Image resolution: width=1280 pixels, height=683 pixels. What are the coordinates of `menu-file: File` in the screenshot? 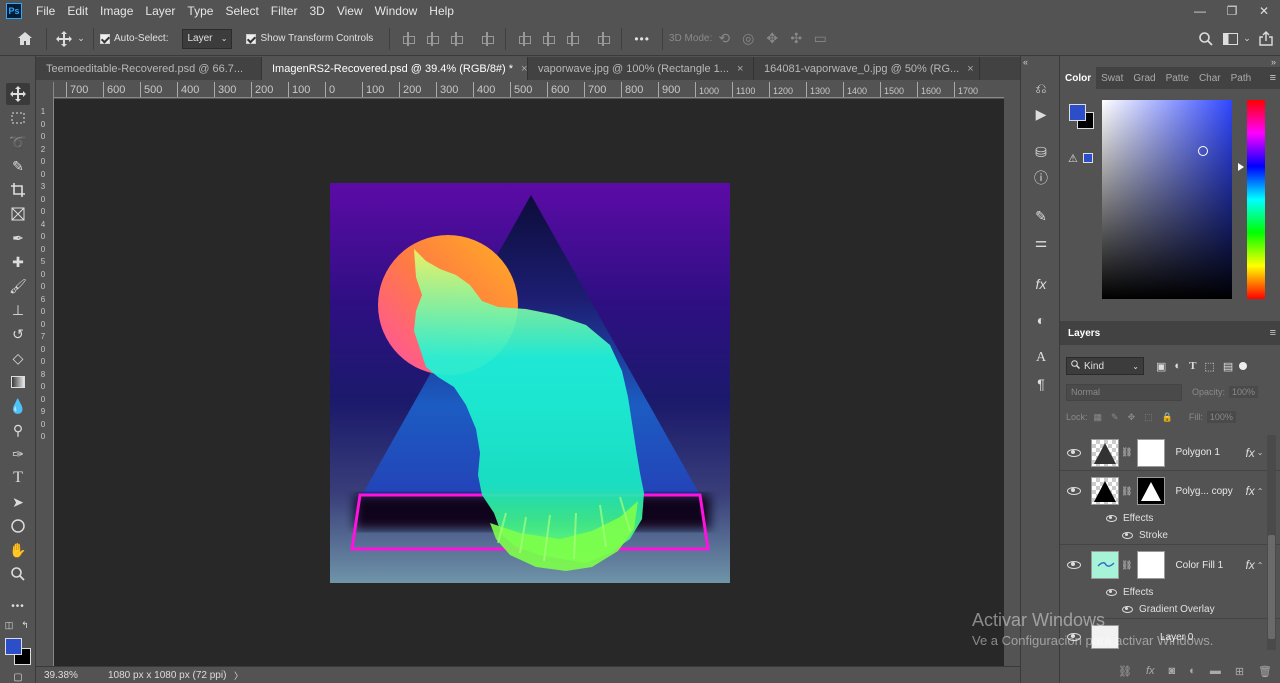 It's located at (45, 11).